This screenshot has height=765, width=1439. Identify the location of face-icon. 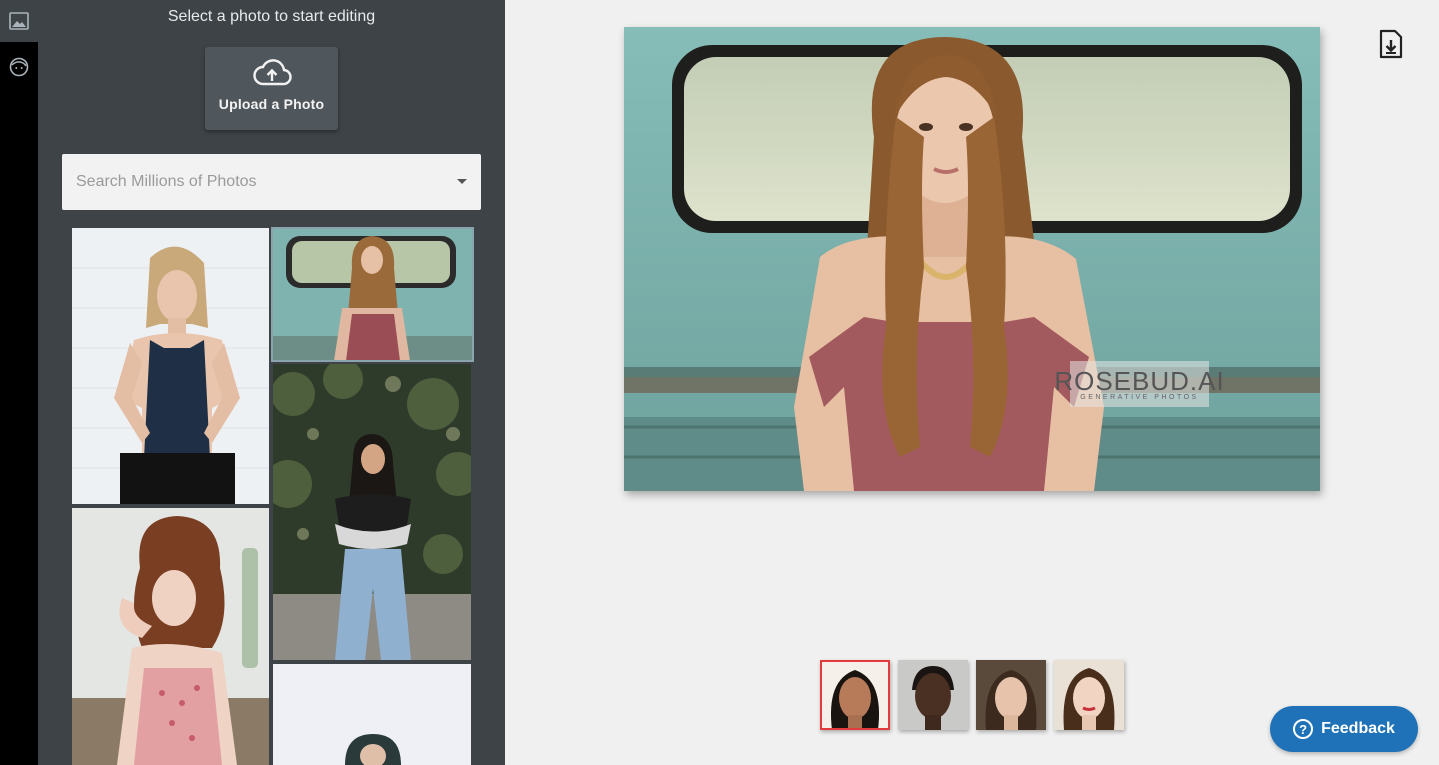
(19, 67).